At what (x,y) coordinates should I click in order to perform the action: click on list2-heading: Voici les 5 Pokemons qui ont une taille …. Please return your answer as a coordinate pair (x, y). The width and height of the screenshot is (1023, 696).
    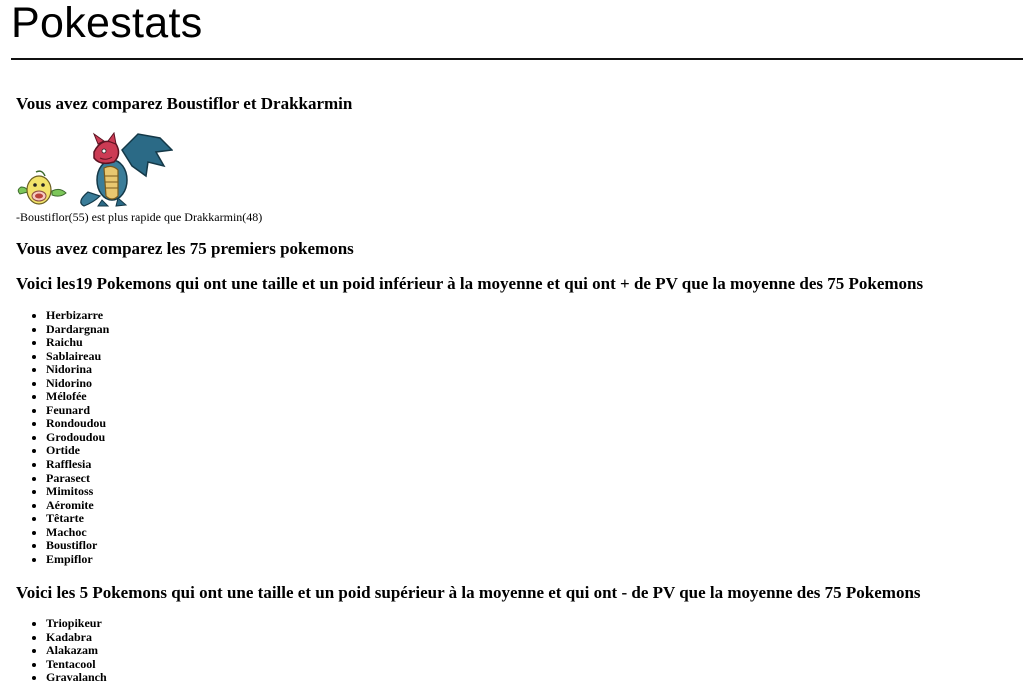
    Looking at the image, I should click on (468, 592).